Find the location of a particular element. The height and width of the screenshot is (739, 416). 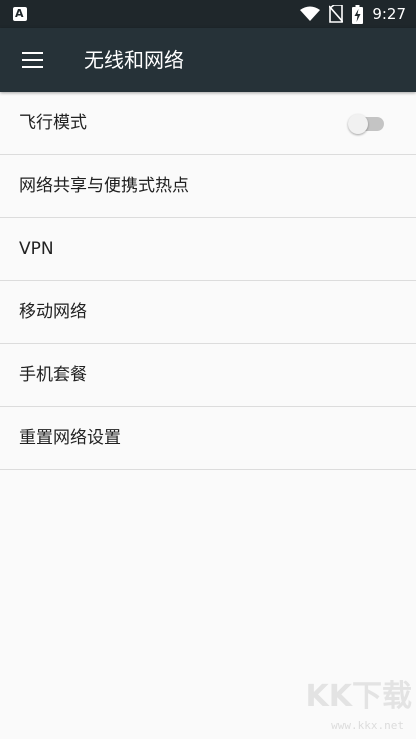

setting-label: VPN is located at coordinates (36, 249).